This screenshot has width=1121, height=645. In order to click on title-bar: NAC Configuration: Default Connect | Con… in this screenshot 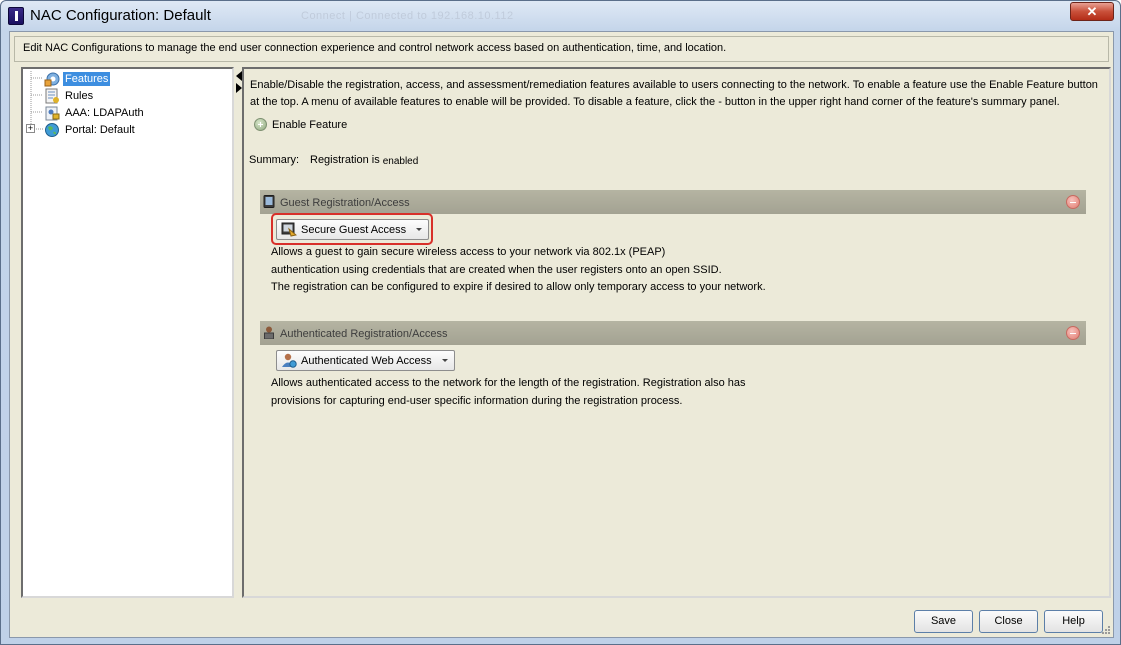, I will do `click(560, 16)`.